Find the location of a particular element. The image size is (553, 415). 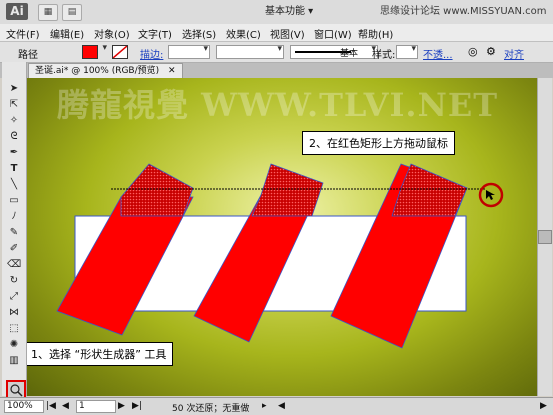

rotate-tool-icon: ↻ is located at coordinates (14, 280).